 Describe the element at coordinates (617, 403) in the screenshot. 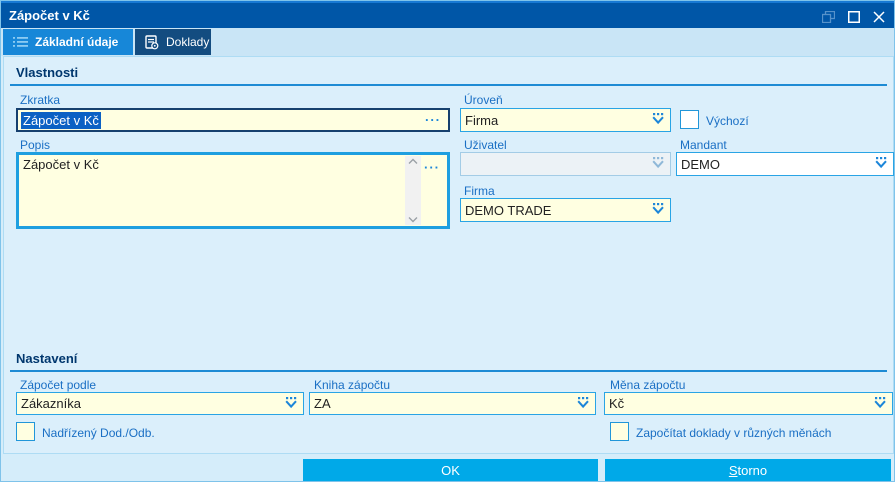

I see `mena-zapoctu-value: Kč` at that location.